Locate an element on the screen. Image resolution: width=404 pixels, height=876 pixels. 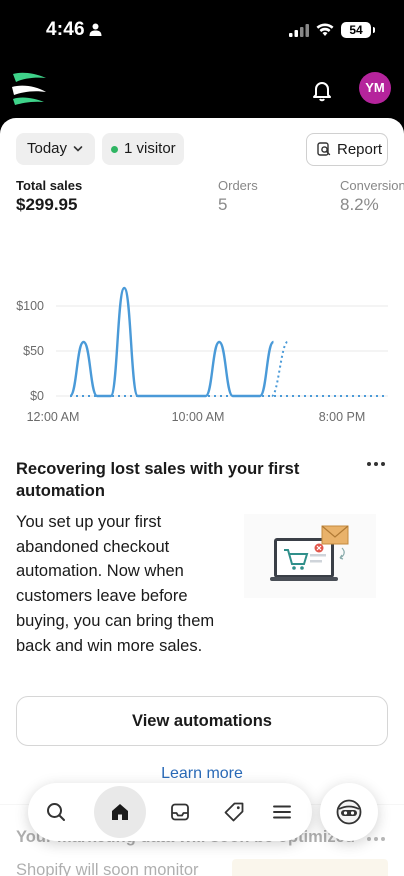
metric-total-sales: Total sales $299.95 is located at coordinates (49, 196).